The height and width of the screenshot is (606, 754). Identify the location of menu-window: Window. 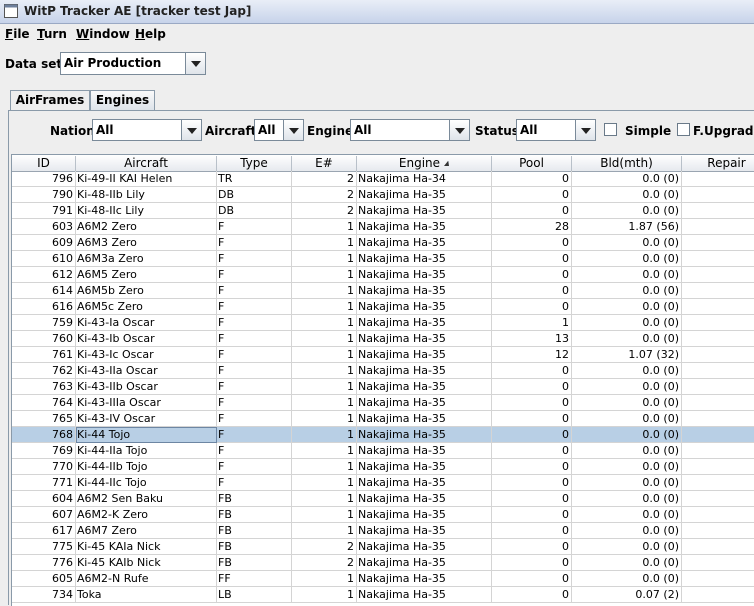
(103, 34).